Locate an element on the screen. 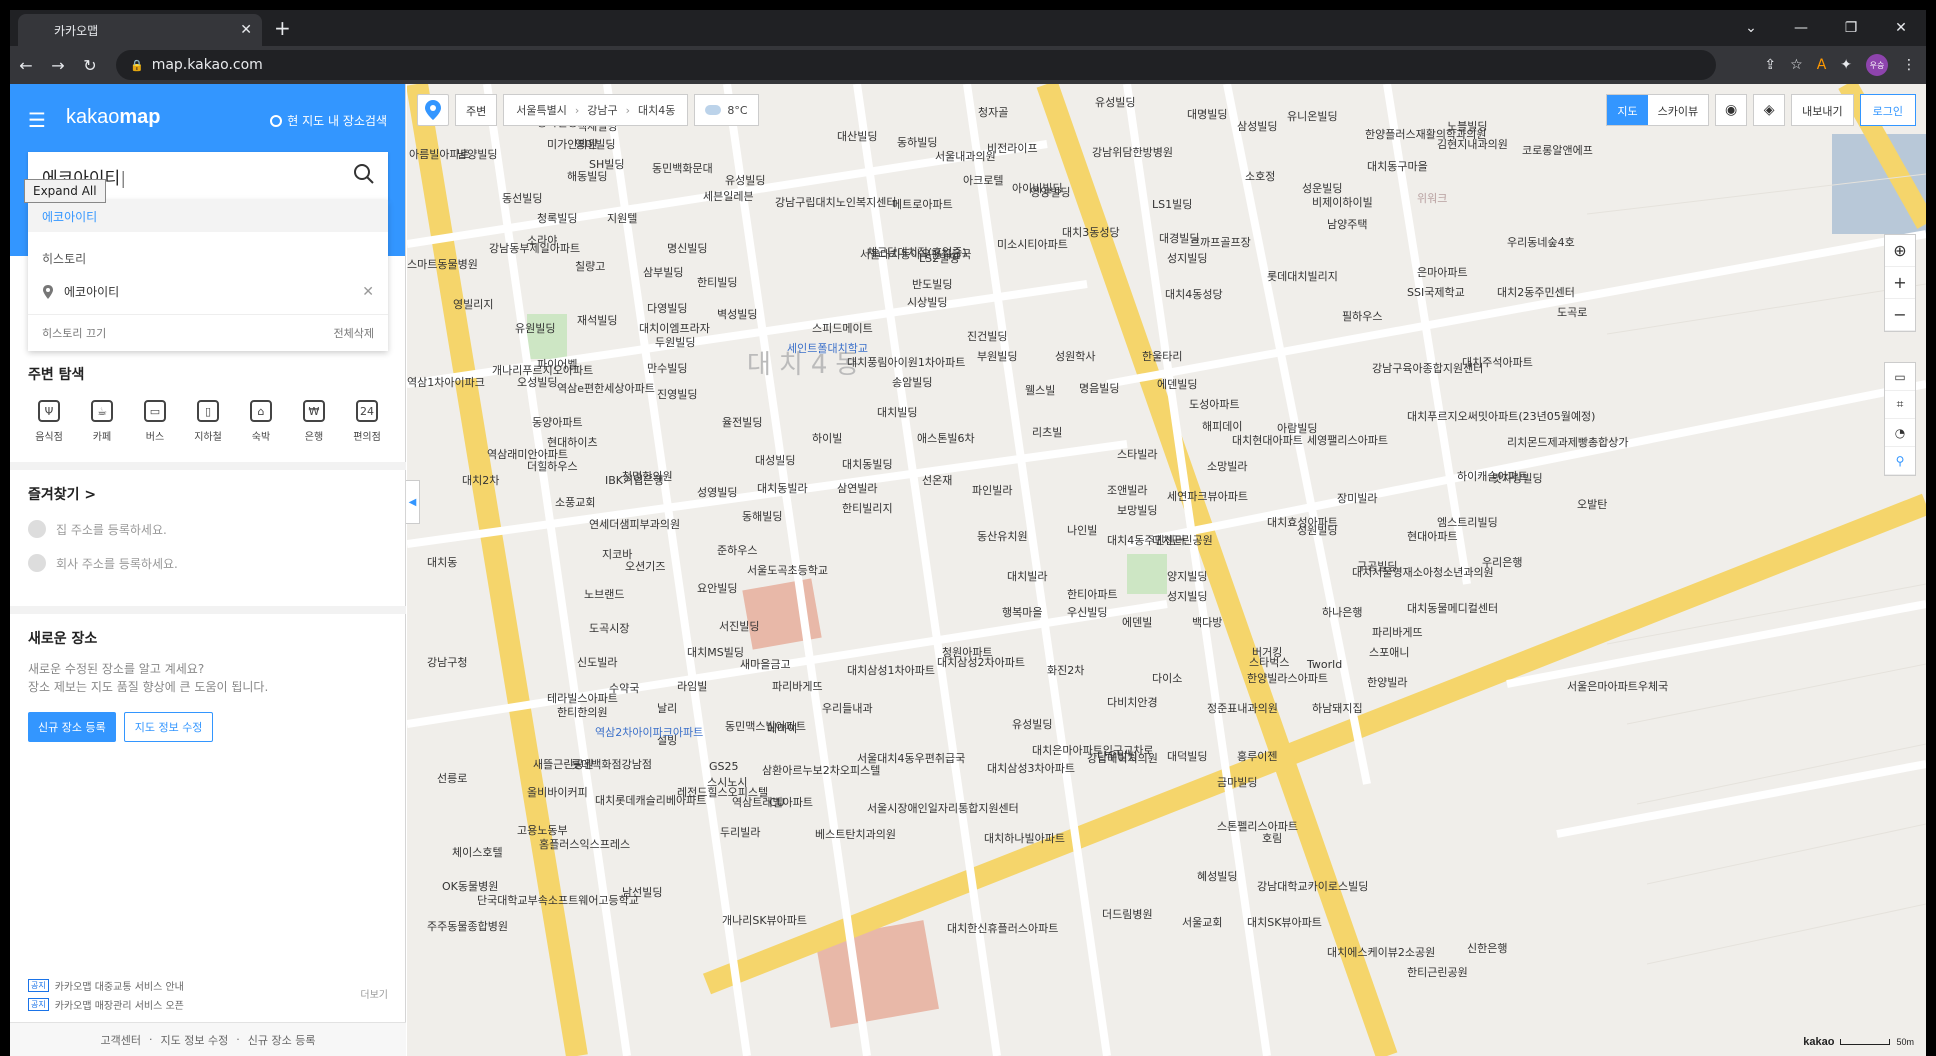  place-label: 리츠빌 is located at coordinates (1047, 432).